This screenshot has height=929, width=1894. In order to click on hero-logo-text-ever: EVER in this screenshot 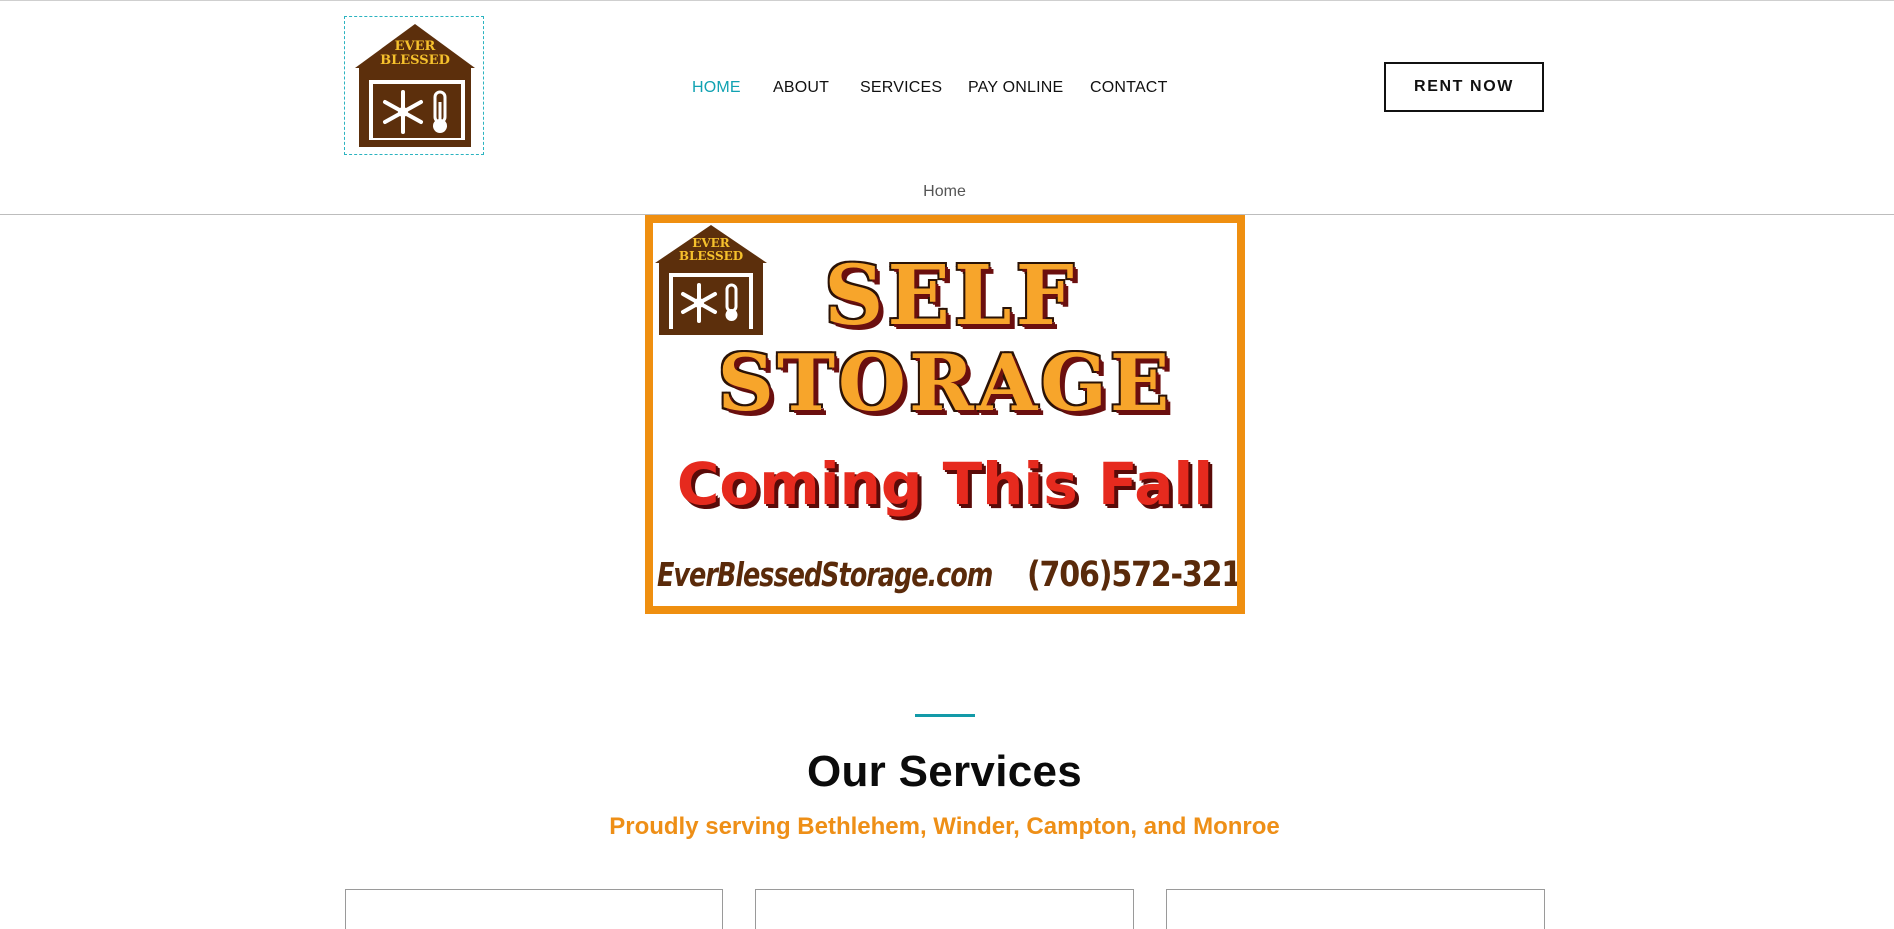, I will do `click(711, 243)`.